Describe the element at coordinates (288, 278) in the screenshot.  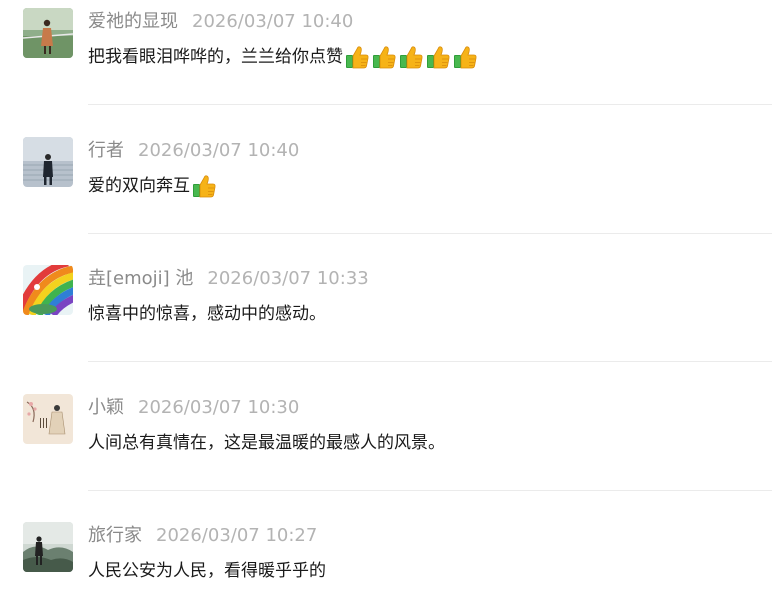
I see `comment-timestamp: 2026/03/07 10:33` at that location.